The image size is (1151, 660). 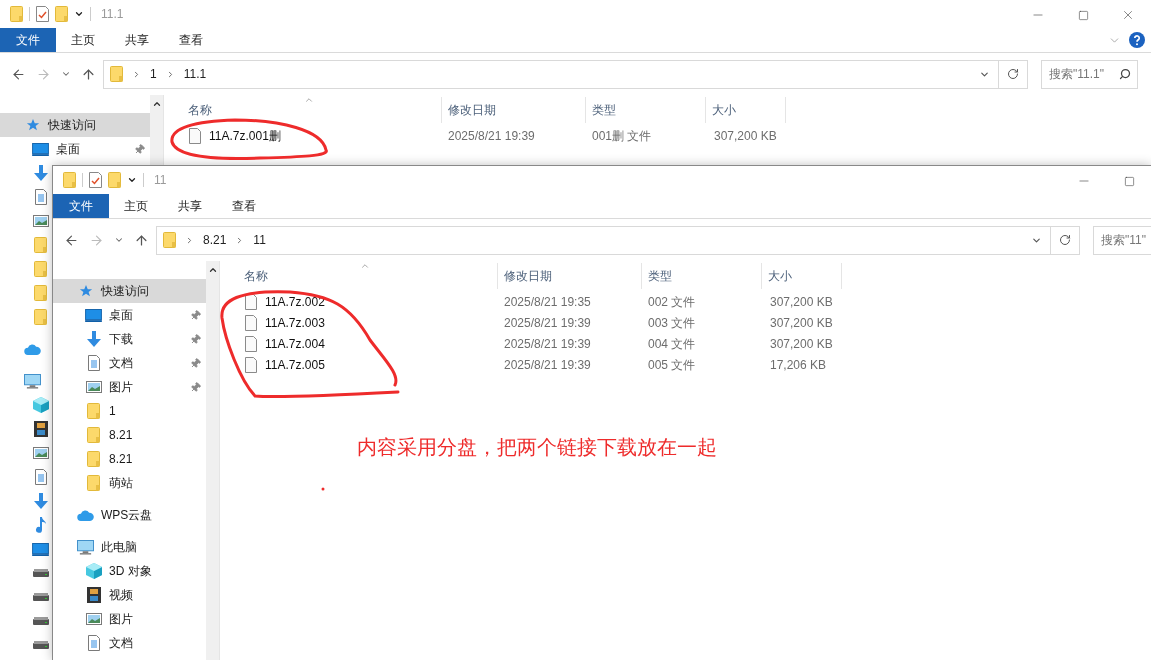 I want to click on window-title: 11.1, so click(x=112, y=14).